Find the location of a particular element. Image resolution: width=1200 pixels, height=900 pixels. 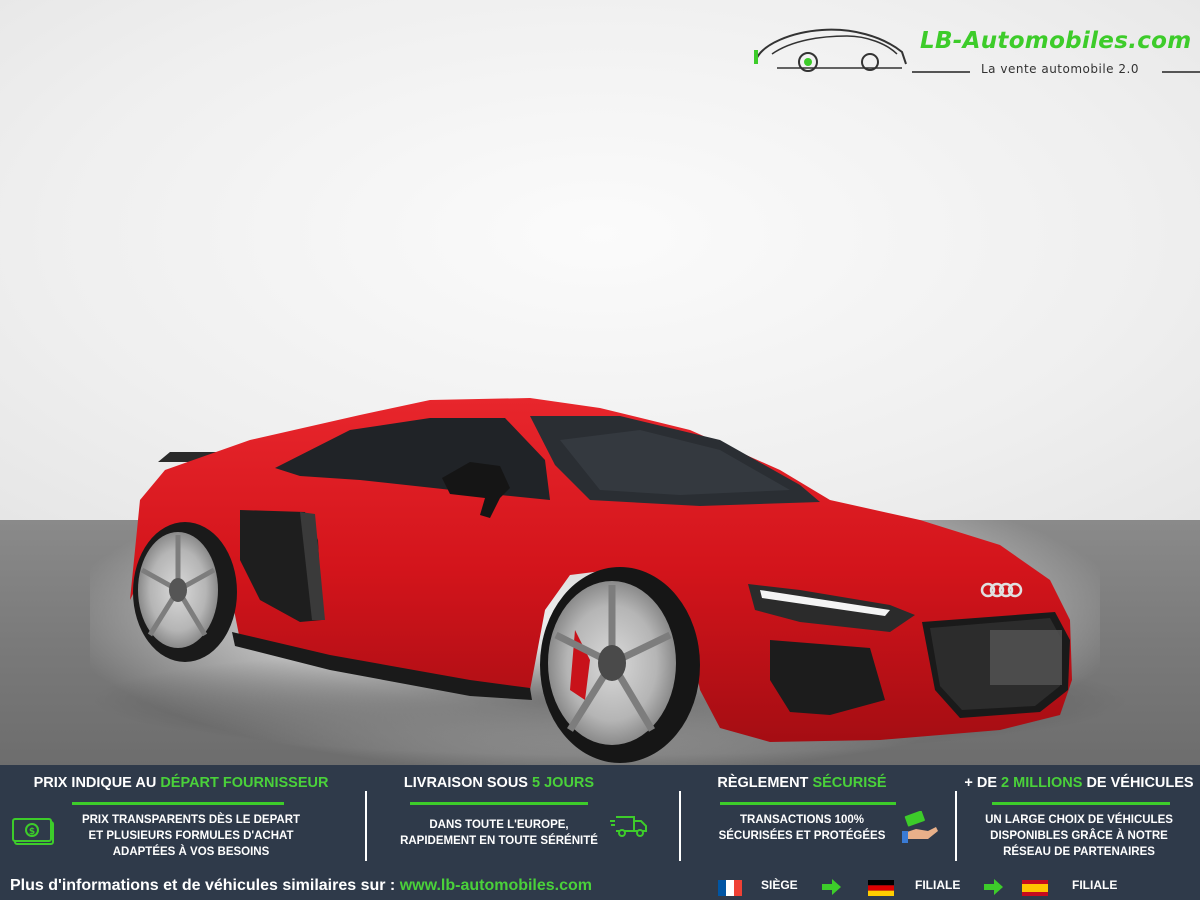

feature-title-accent: 5 JOURS is located at coordinates (563, 783).